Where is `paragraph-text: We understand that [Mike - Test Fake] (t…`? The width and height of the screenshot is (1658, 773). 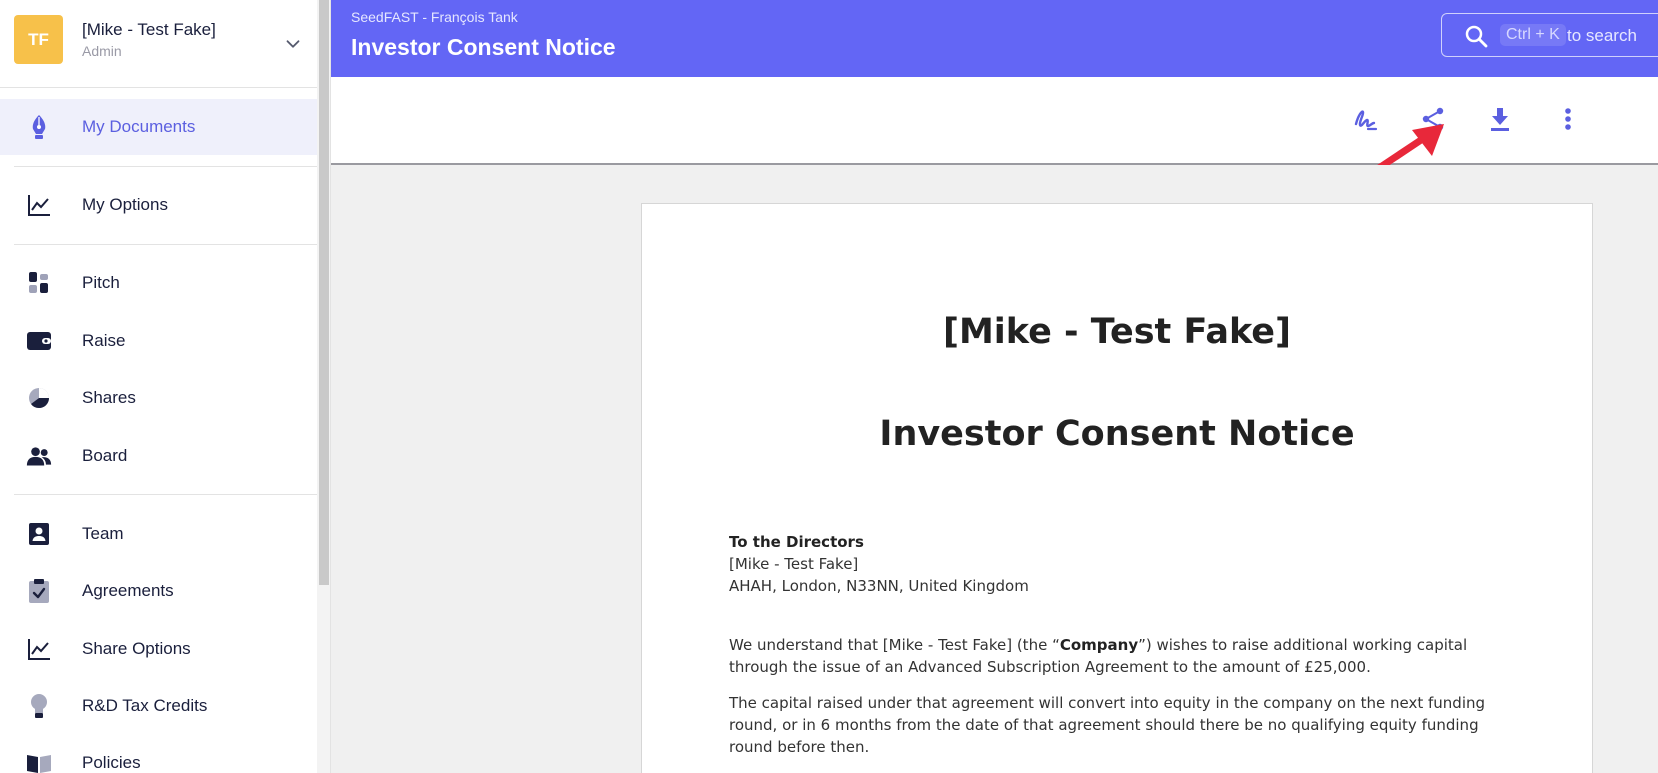 paragraph-text: We understand that [Mike - Test Fake] (t… is located at coordinates (894, 645).